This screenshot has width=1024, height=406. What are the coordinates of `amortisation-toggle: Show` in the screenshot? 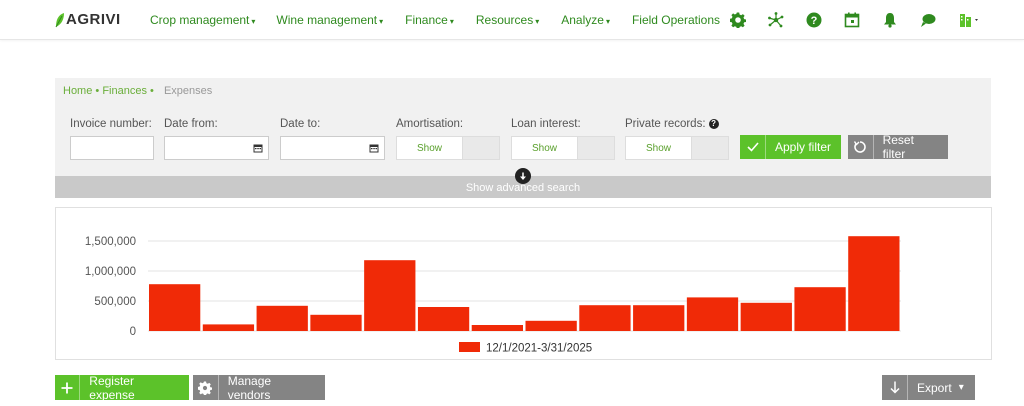 It's located at (448, 148).